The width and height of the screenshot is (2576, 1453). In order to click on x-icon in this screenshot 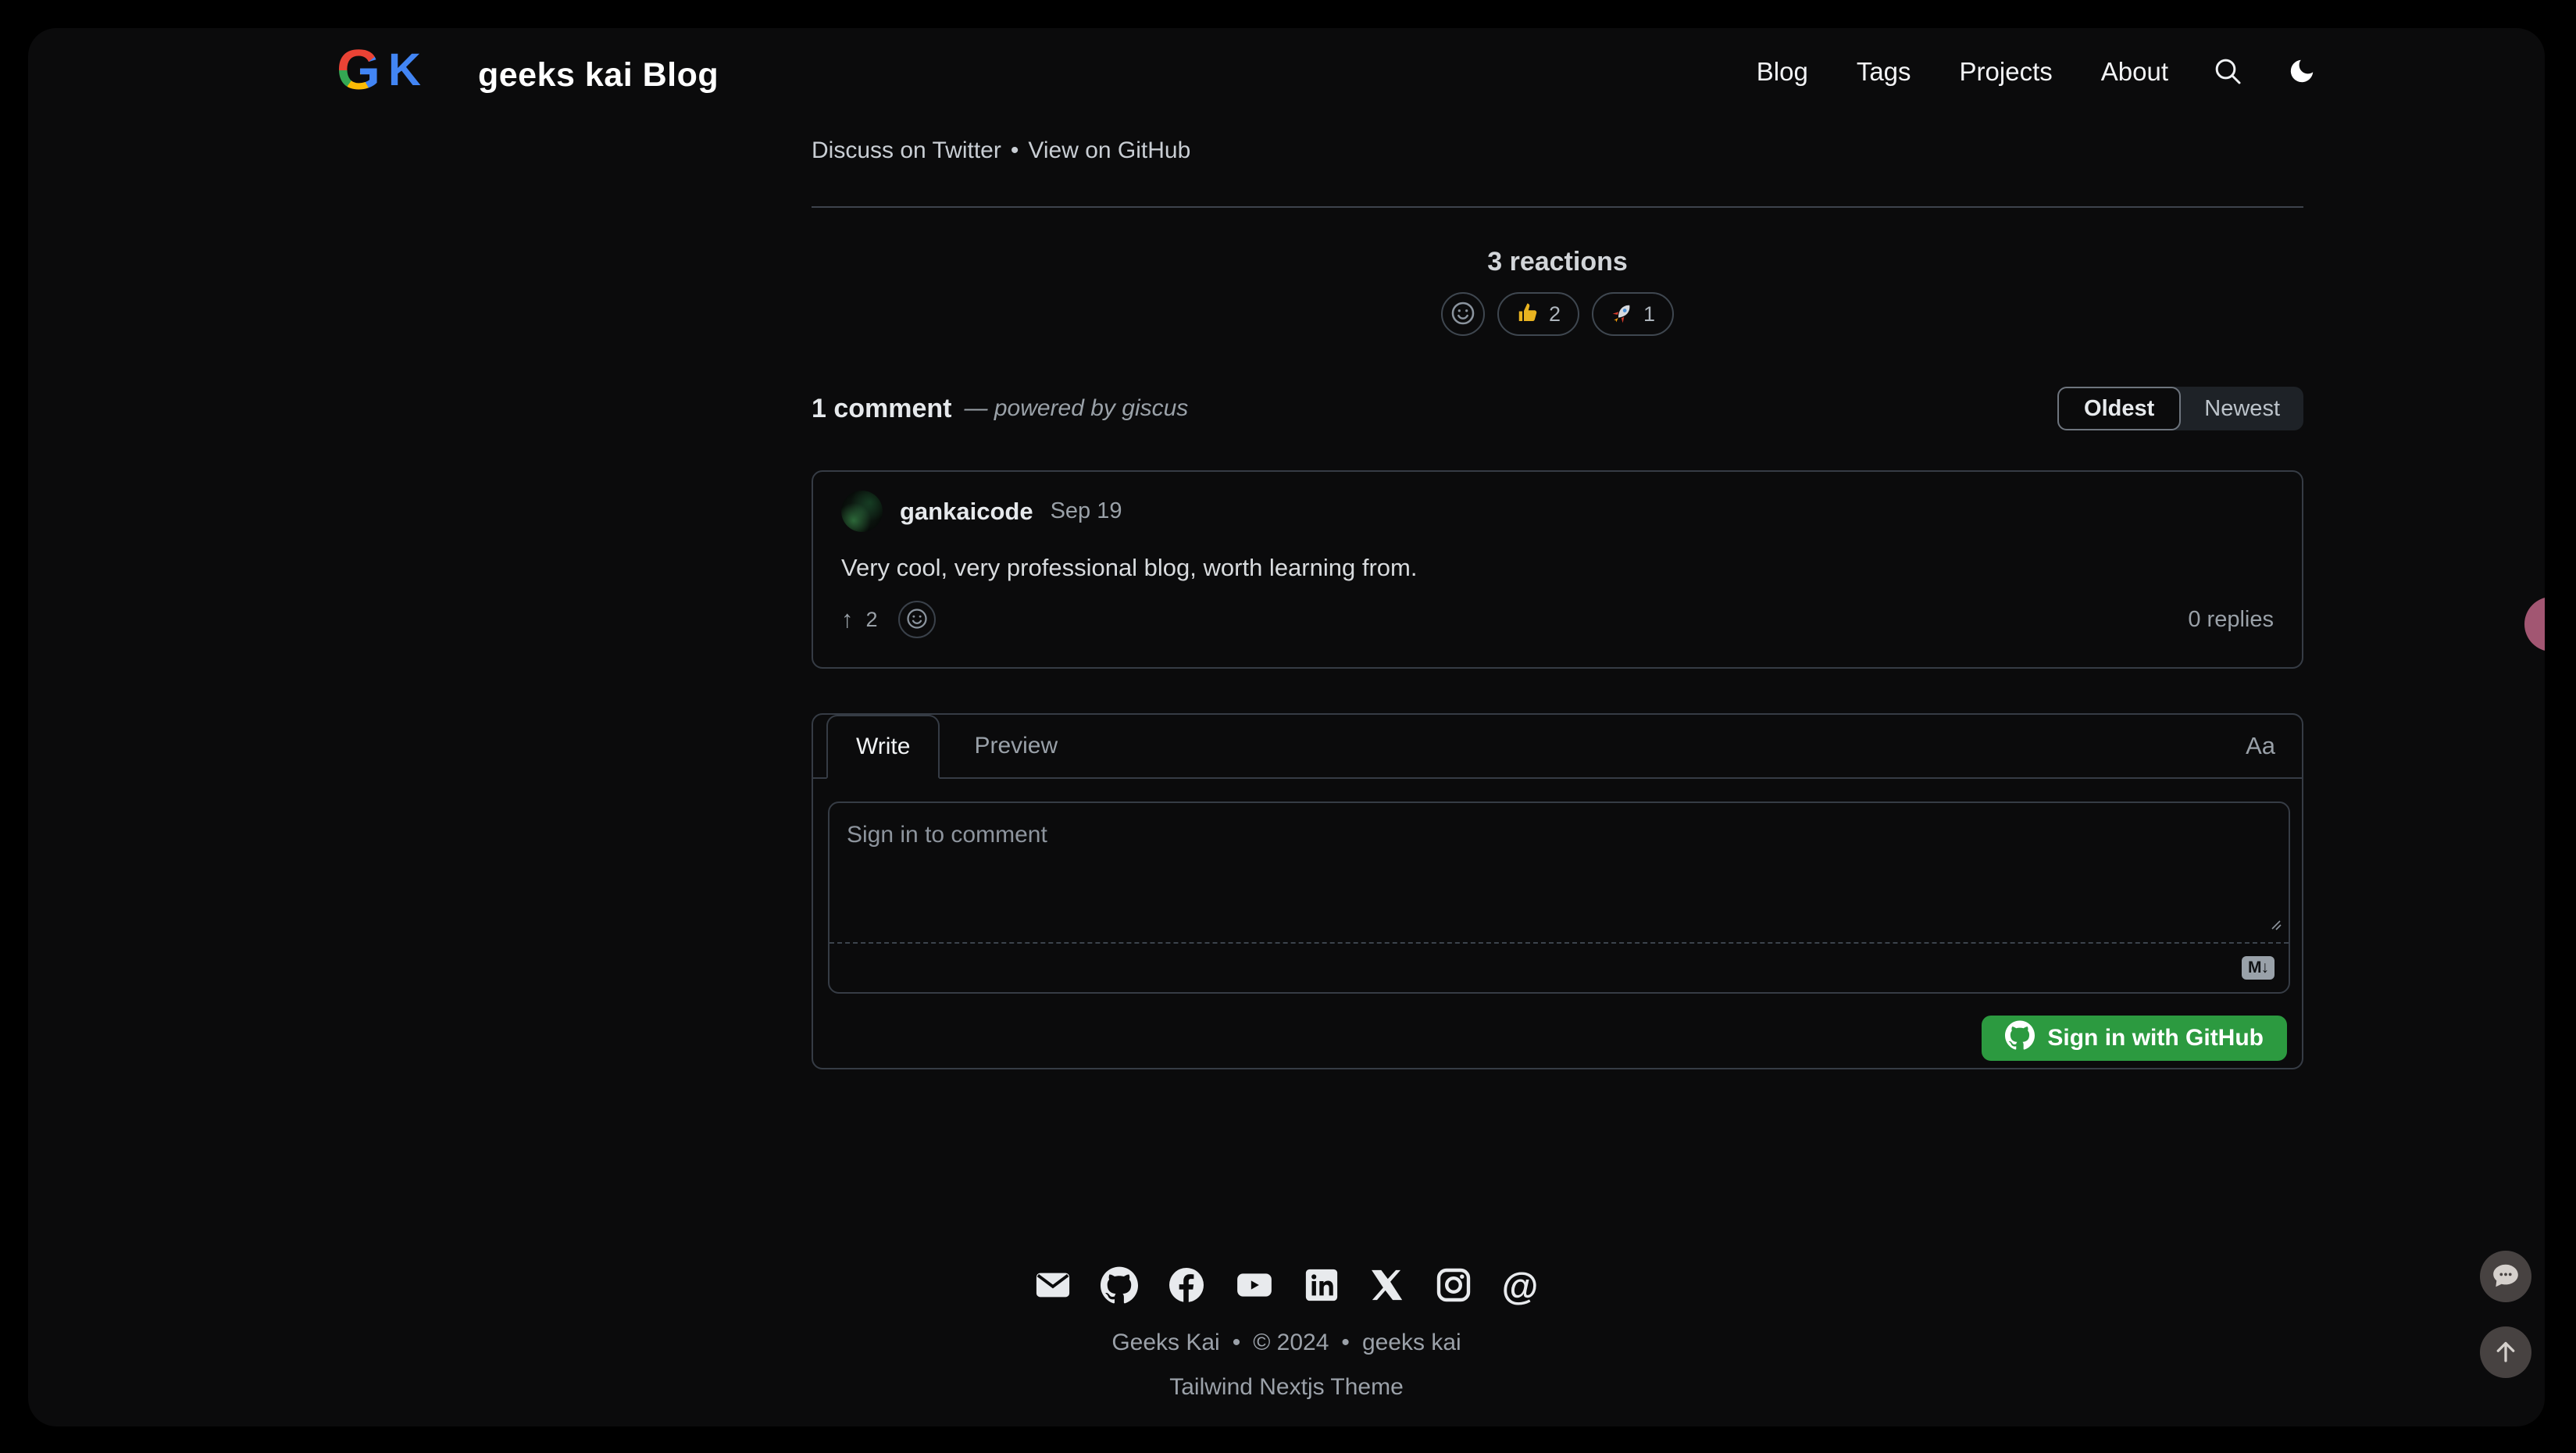, I will do `click(1387, 1287)`.